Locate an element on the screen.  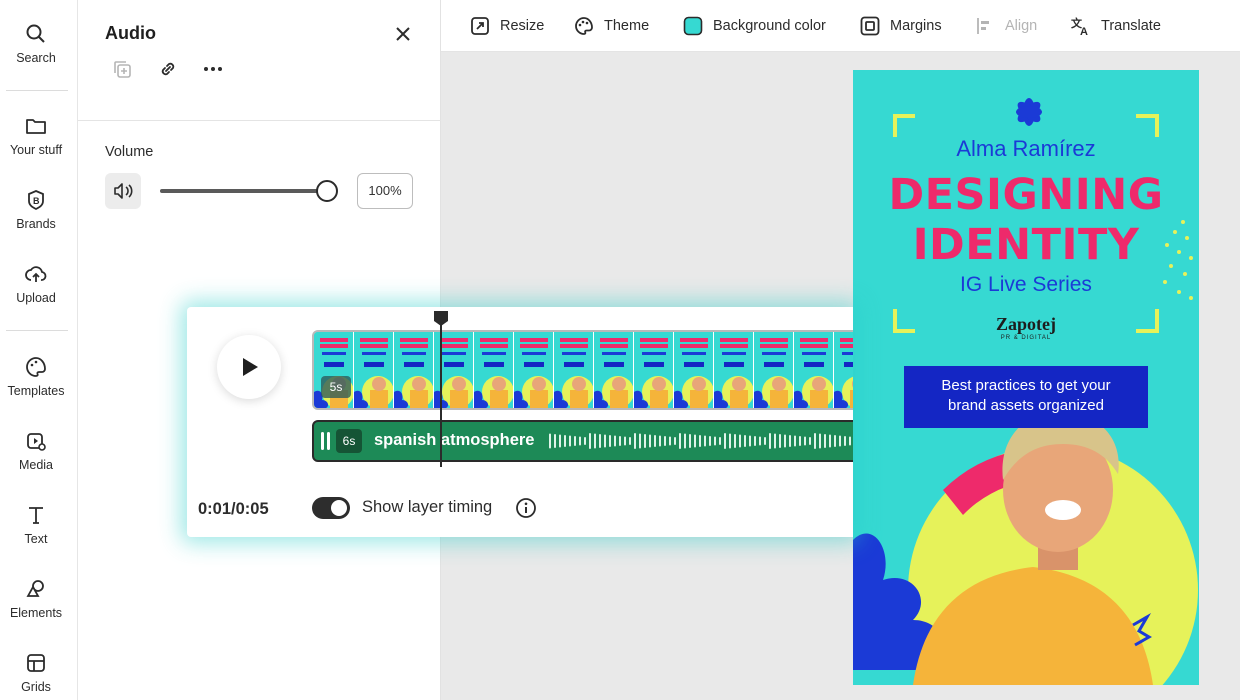
background-color-button: Background color is located at coordinates (754, 26).